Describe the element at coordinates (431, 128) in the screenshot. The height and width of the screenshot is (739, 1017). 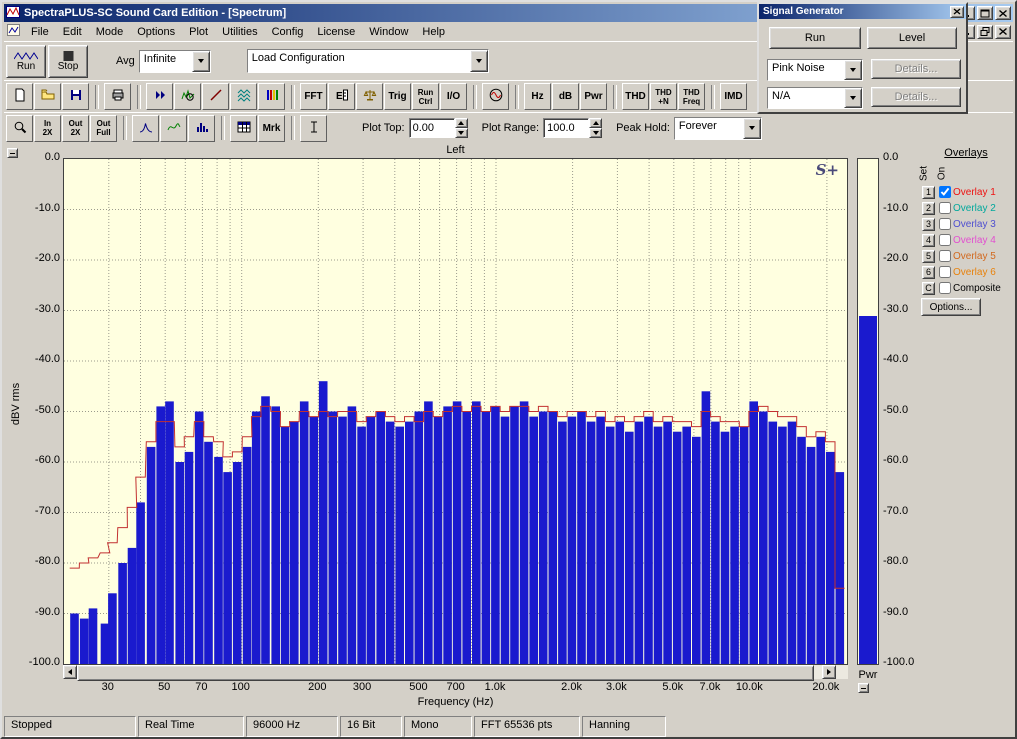
I see `plot-top-input` at that location.